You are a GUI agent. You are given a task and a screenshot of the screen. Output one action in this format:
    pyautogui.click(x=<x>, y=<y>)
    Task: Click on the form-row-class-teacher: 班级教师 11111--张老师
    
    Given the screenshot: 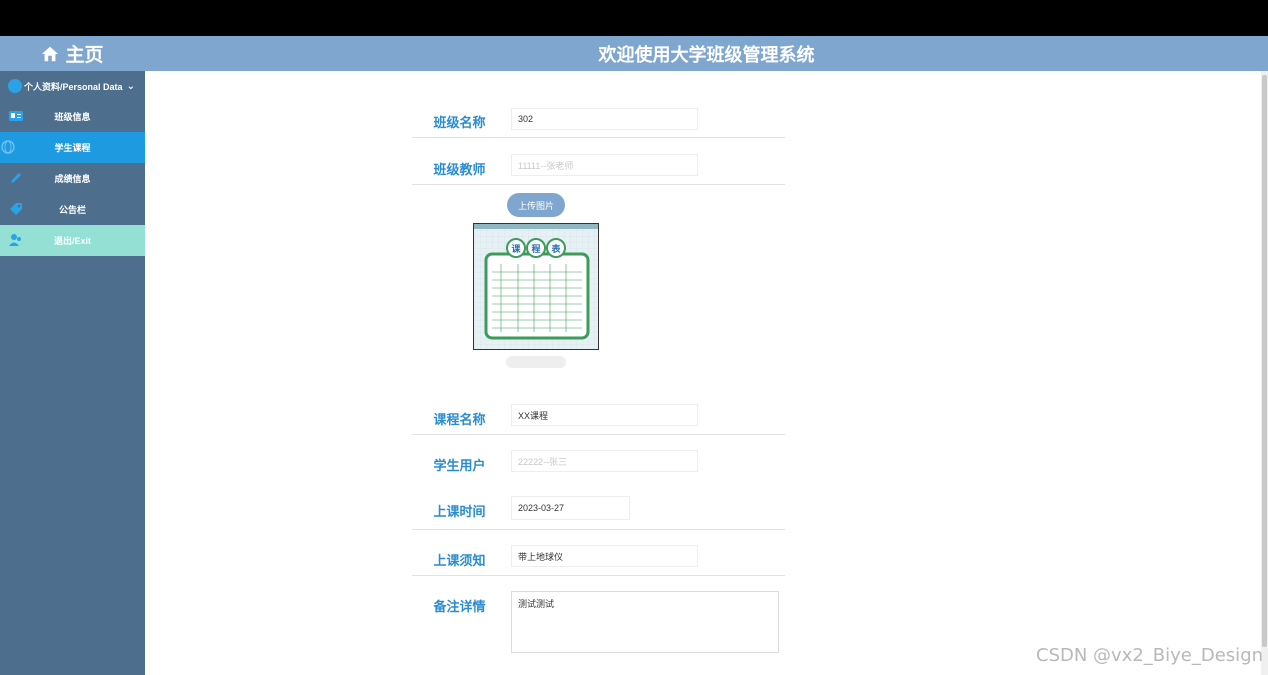 What is the action you would take?
    pyautogui.click(x=598, y=169)
    